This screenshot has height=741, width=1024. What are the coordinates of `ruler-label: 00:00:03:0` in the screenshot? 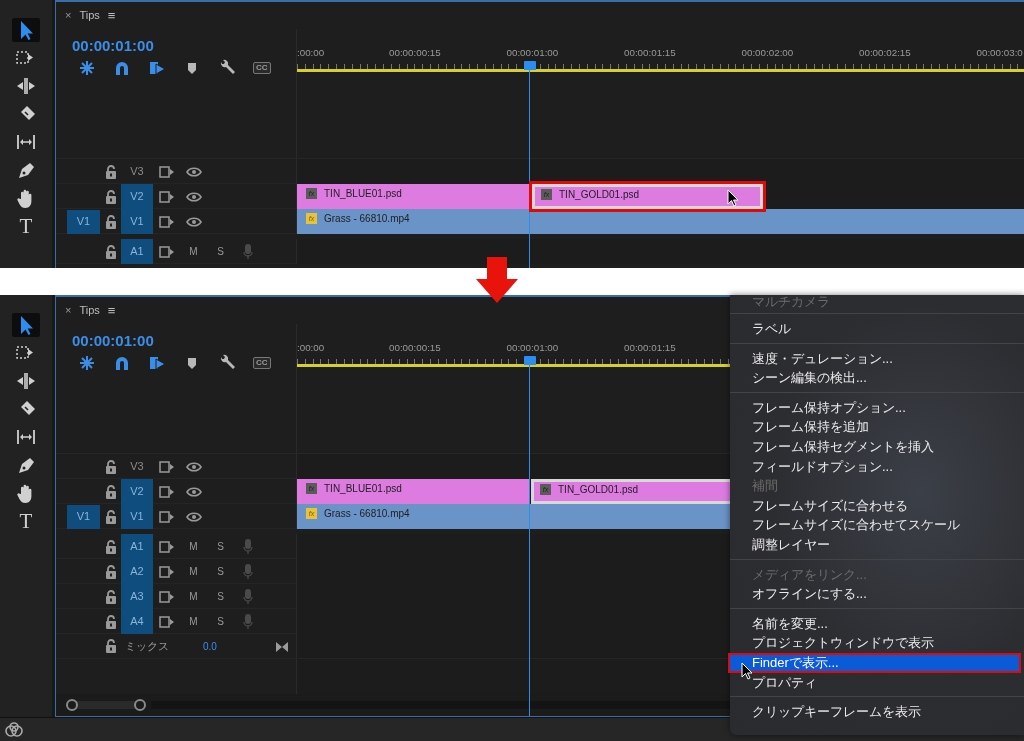 It's located at (999, 52).